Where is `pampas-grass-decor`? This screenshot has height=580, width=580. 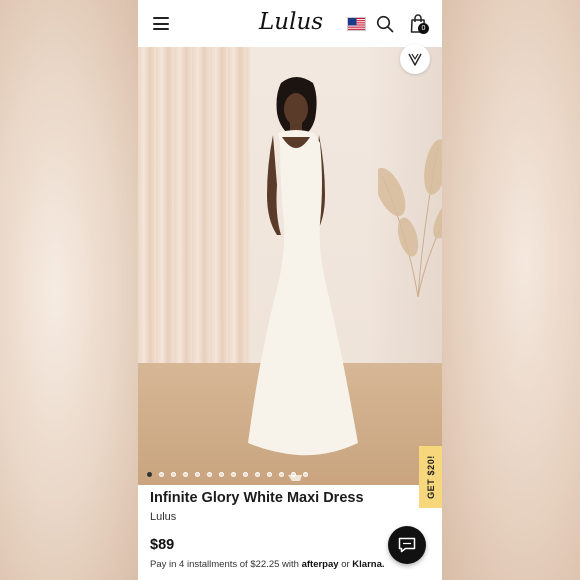 pampas-grass-decor is located at coordinates (410, 218).